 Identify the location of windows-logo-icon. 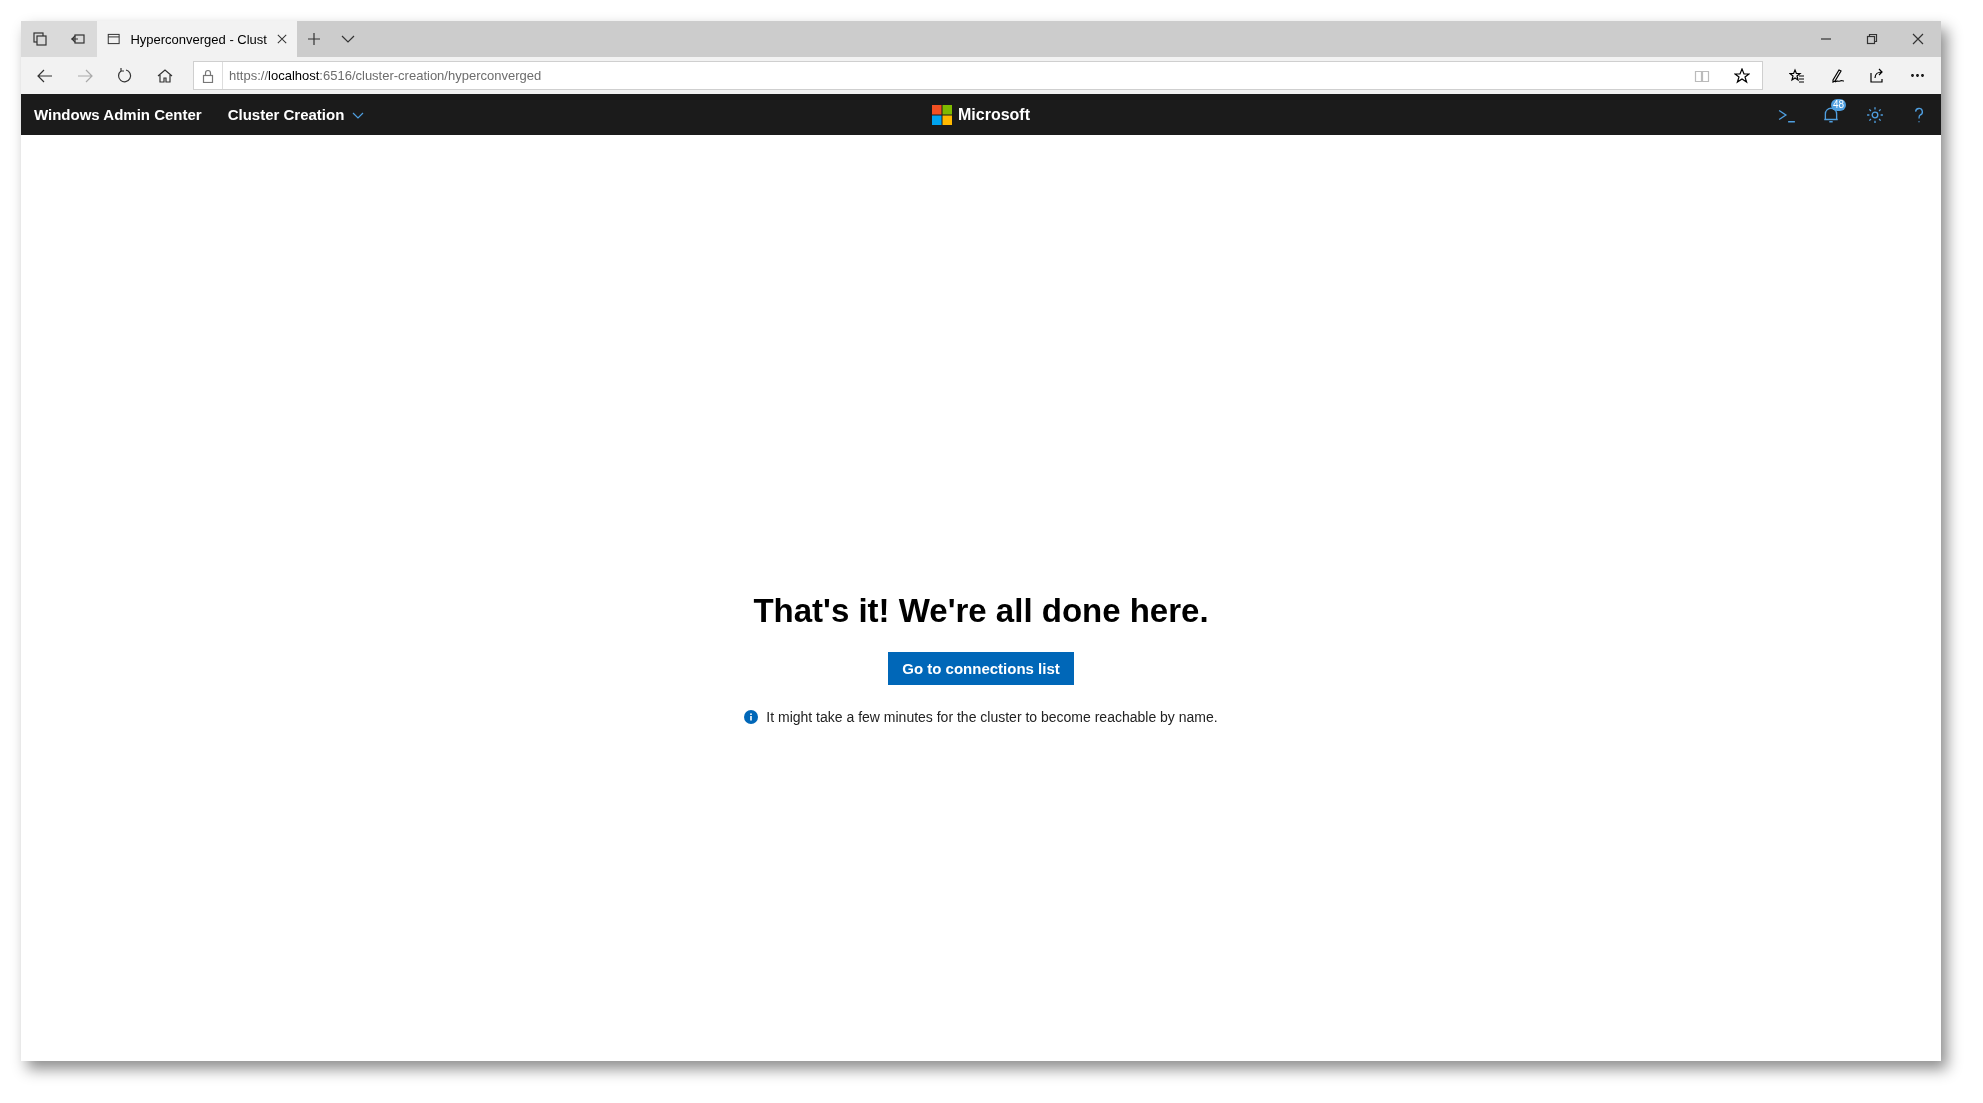
(942, 114).